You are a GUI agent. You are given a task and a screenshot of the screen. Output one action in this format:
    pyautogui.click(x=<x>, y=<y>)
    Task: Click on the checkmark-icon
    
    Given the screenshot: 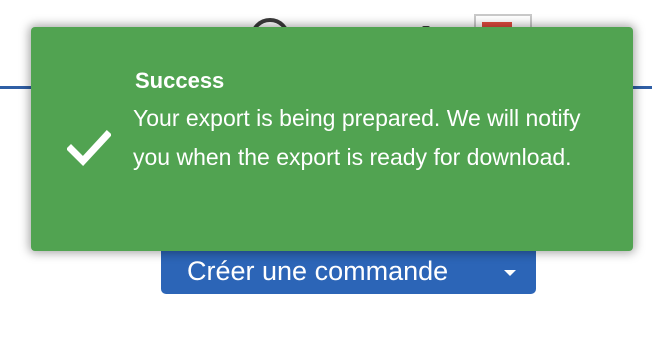 What is the action you would take?
    pyautogui.click(x=89, y=148)
    